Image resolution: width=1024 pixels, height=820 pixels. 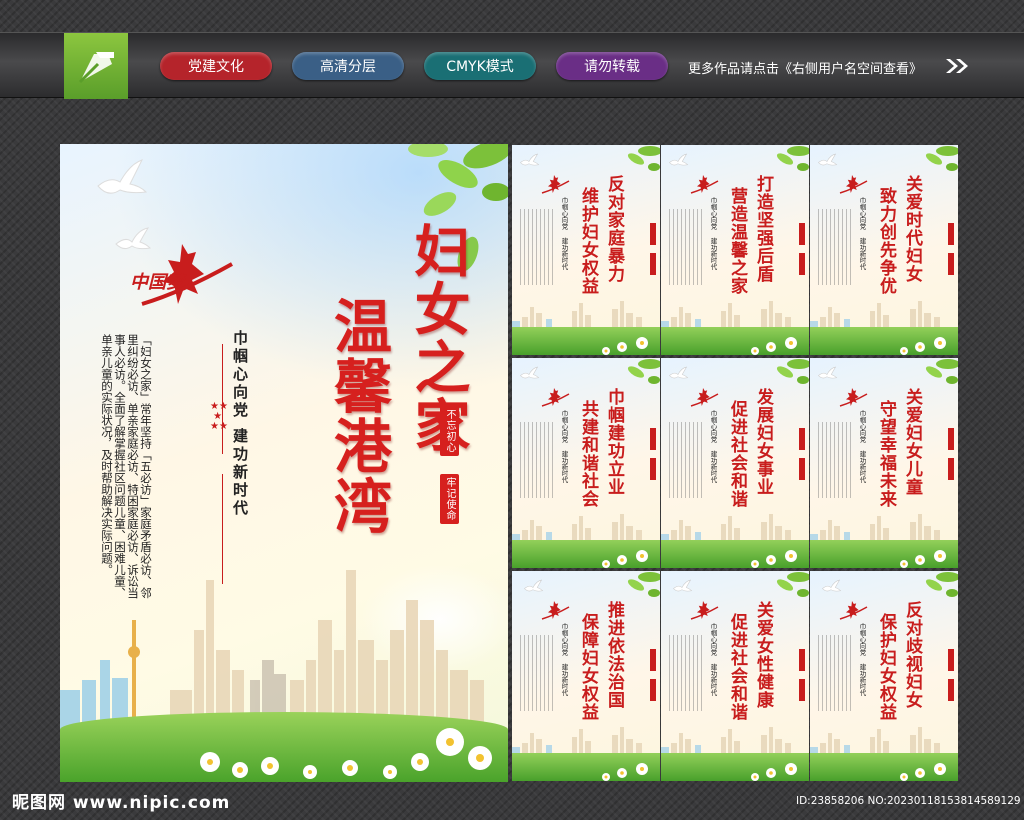 What do you see at coordinates (219, 416) in the screenshot?
I see `star-decoration: ★★ ★ ★★` at bounding box center [219, 416].